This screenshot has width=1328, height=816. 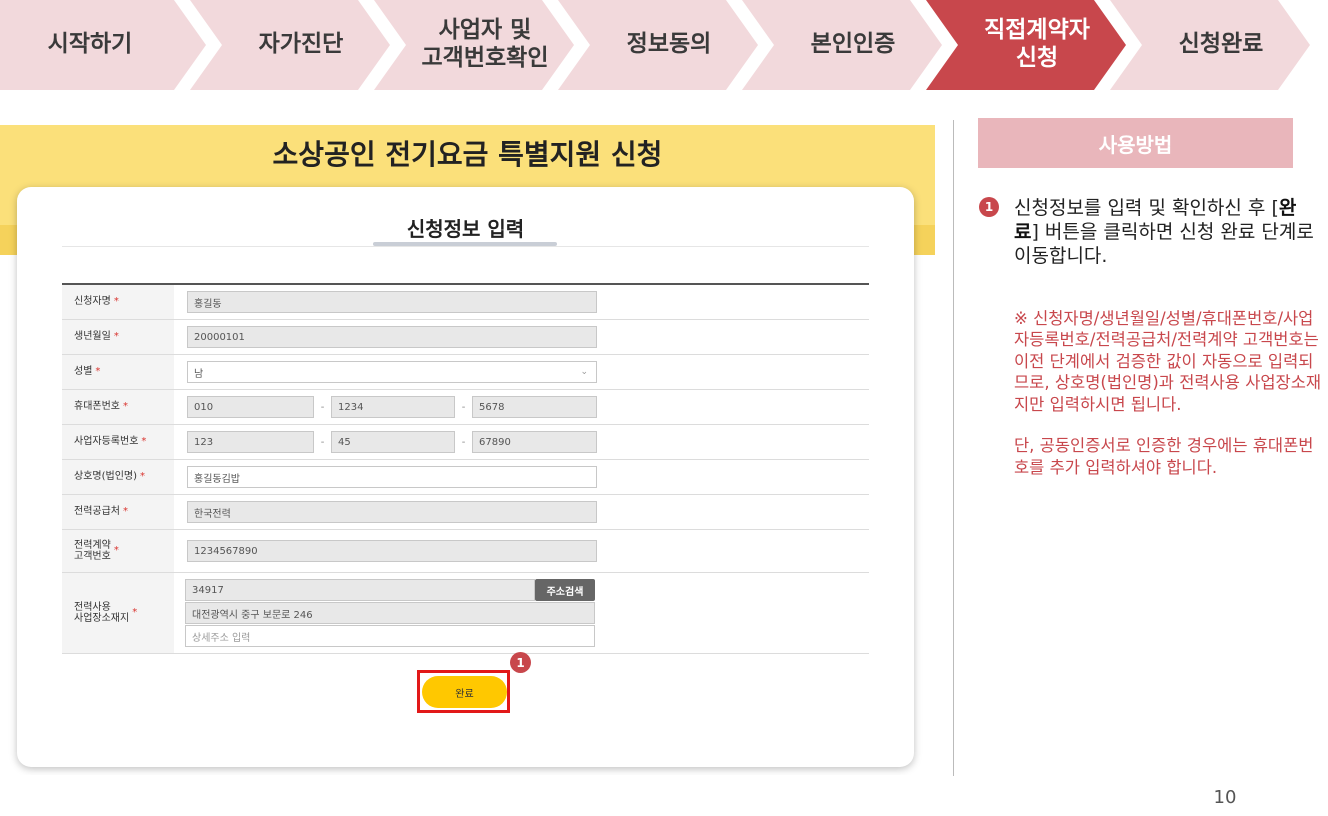 I want to click on company-name-label: 상호명(법인명), so click(x=106, y=477).